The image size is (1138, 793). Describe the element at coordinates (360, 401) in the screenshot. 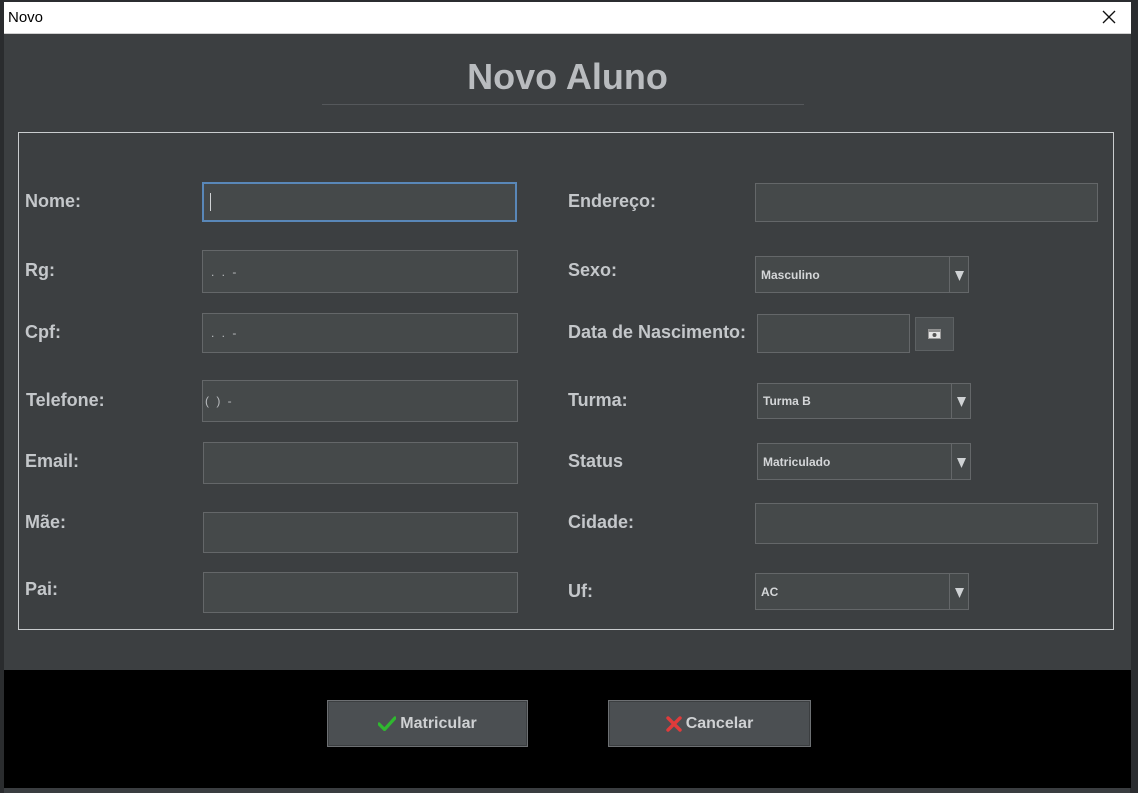

I see `telefone-input: ( ) -` at that location.